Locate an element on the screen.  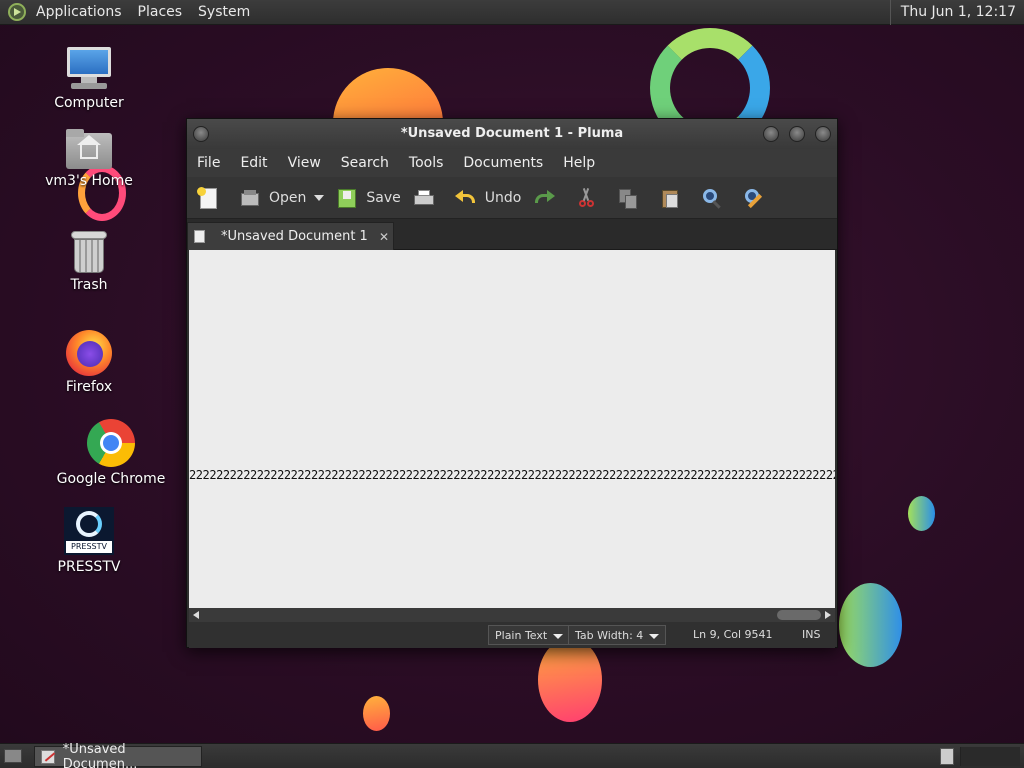
desktop-icon-label: Google Chrome is located at coordinates (111, 479).